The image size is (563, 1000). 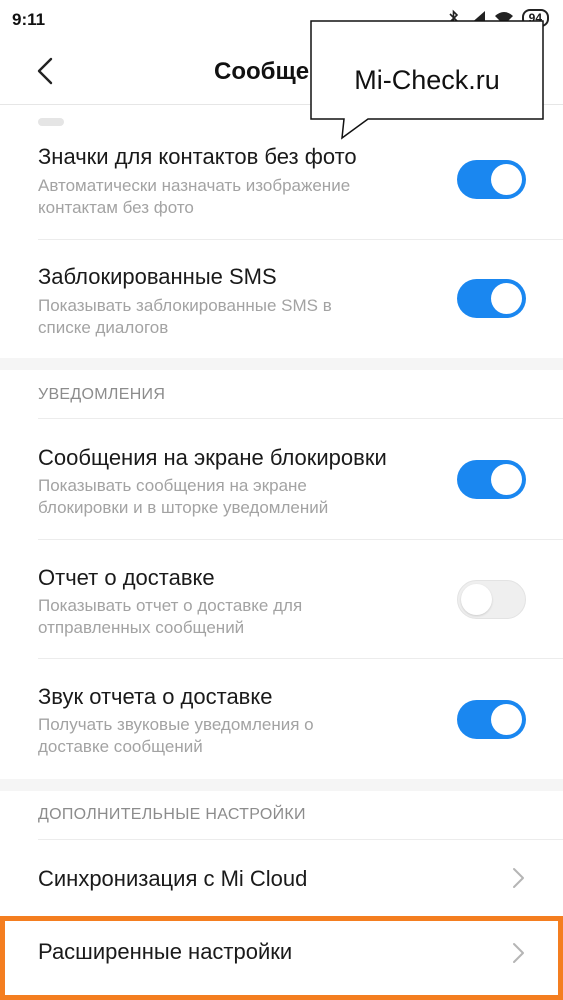 I want to click on setting-description-line1: Показывать сообщения на экране, so click(x=172, y=485).